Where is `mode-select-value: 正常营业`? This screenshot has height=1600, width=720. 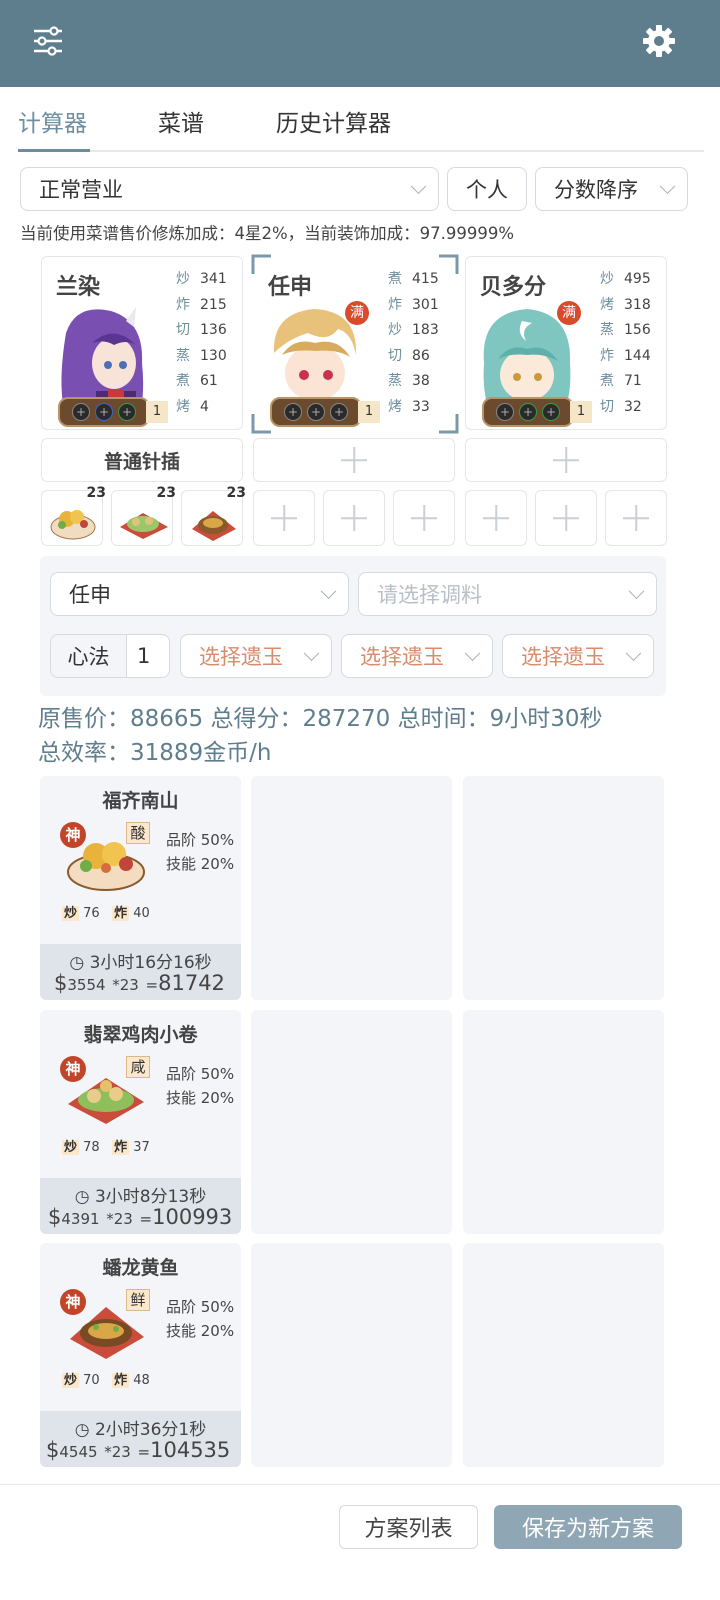 mode-select-value: 正常营业 is located at coordinates (81, 190).